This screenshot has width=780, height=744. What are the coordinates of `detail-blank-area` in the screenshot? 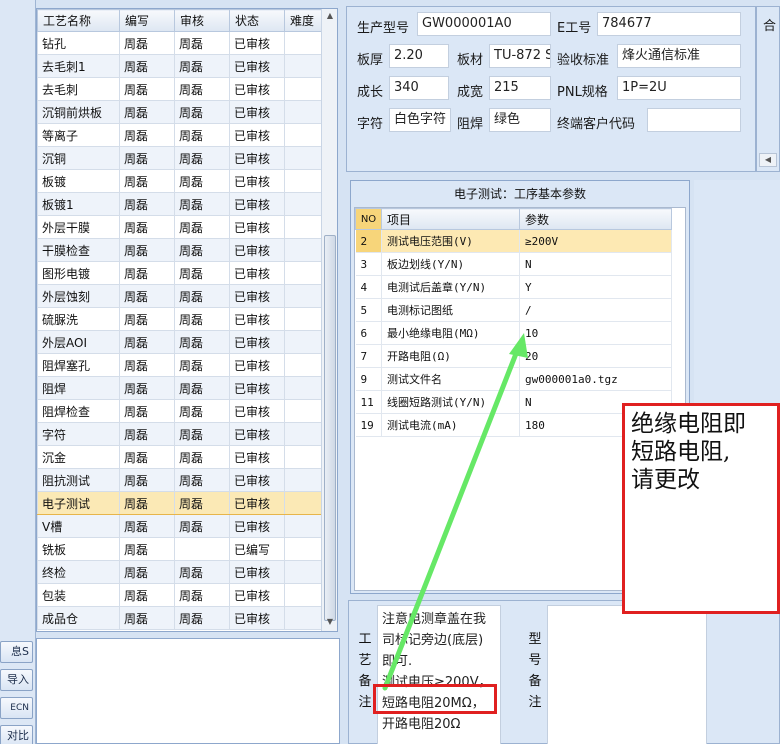 It's located at (188, 691).